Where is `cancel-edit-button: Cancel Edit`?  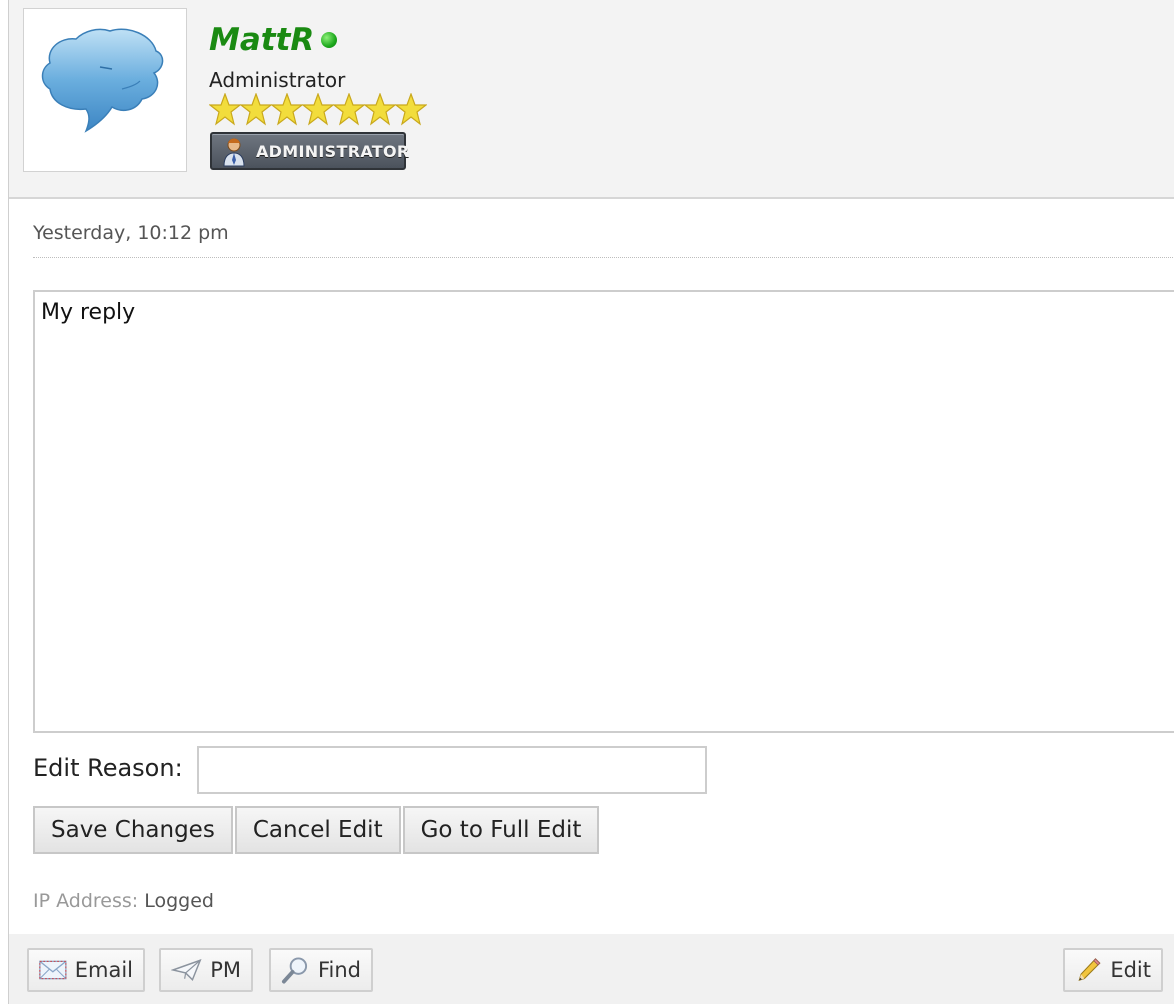
cancel-edit-button: Cancel Edit is located at coordinates (317, 830).